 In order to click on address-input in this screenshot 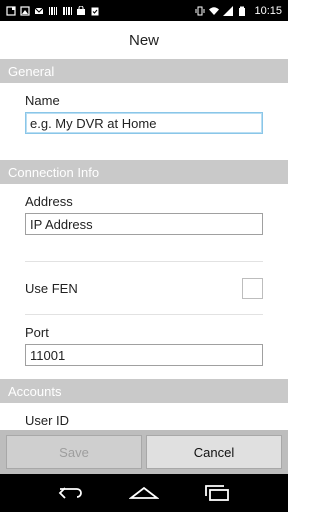, I will do `click(144, 224)`.